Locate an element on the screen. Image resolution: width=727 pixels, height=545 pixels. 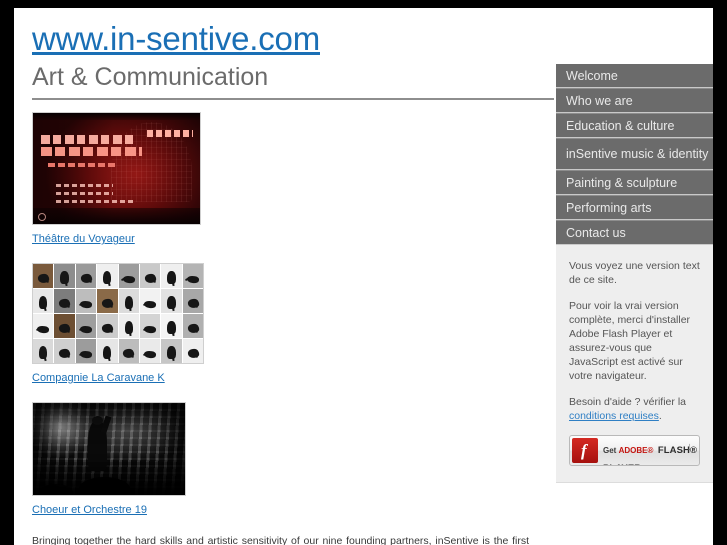
dance-photo-collage-image is located at coordinates (118, 313).